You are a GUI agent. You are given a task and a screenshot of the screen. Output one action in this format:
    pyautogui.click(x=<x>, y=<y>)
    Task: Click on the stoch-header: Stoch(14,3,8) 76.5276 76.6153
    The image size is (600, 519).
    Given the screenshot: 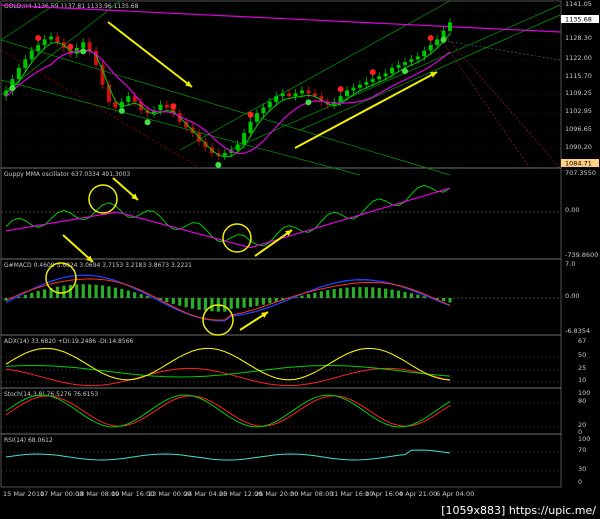 What is the action you would take?
    pyautogui.click(x=51, y=394)
    